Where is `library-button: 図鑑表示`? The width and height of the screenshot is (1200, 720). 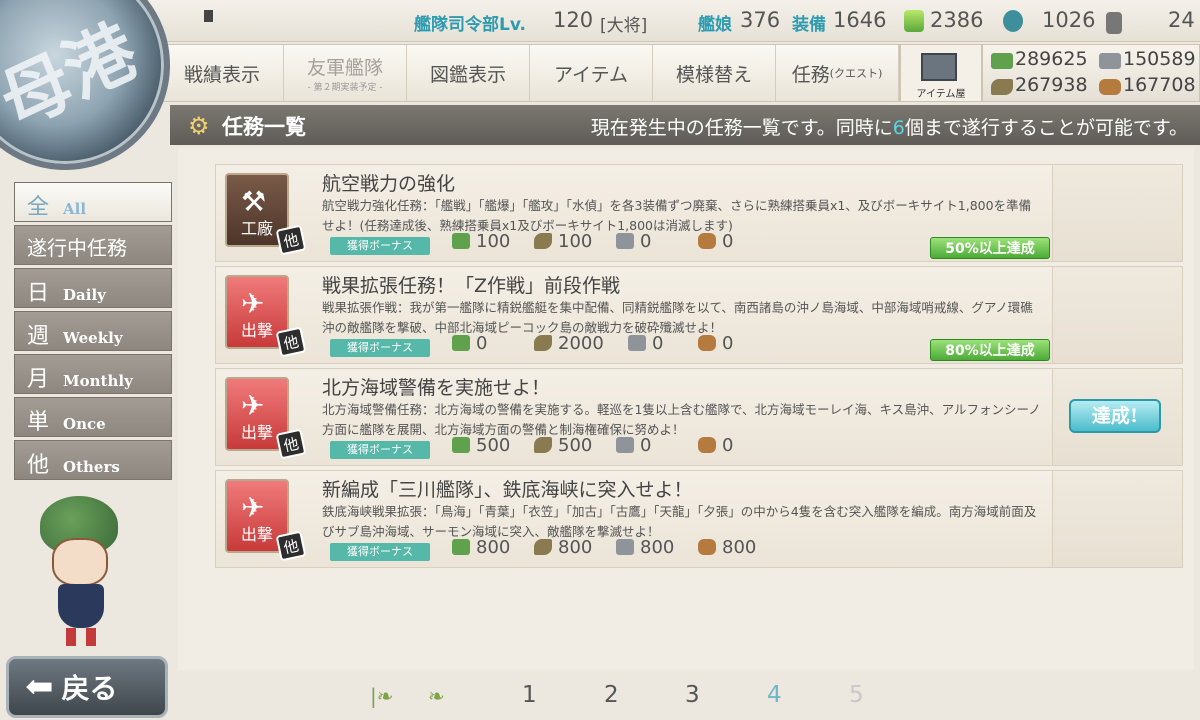 library-button: 図鑑表示 is located at coordinates (468, 73).